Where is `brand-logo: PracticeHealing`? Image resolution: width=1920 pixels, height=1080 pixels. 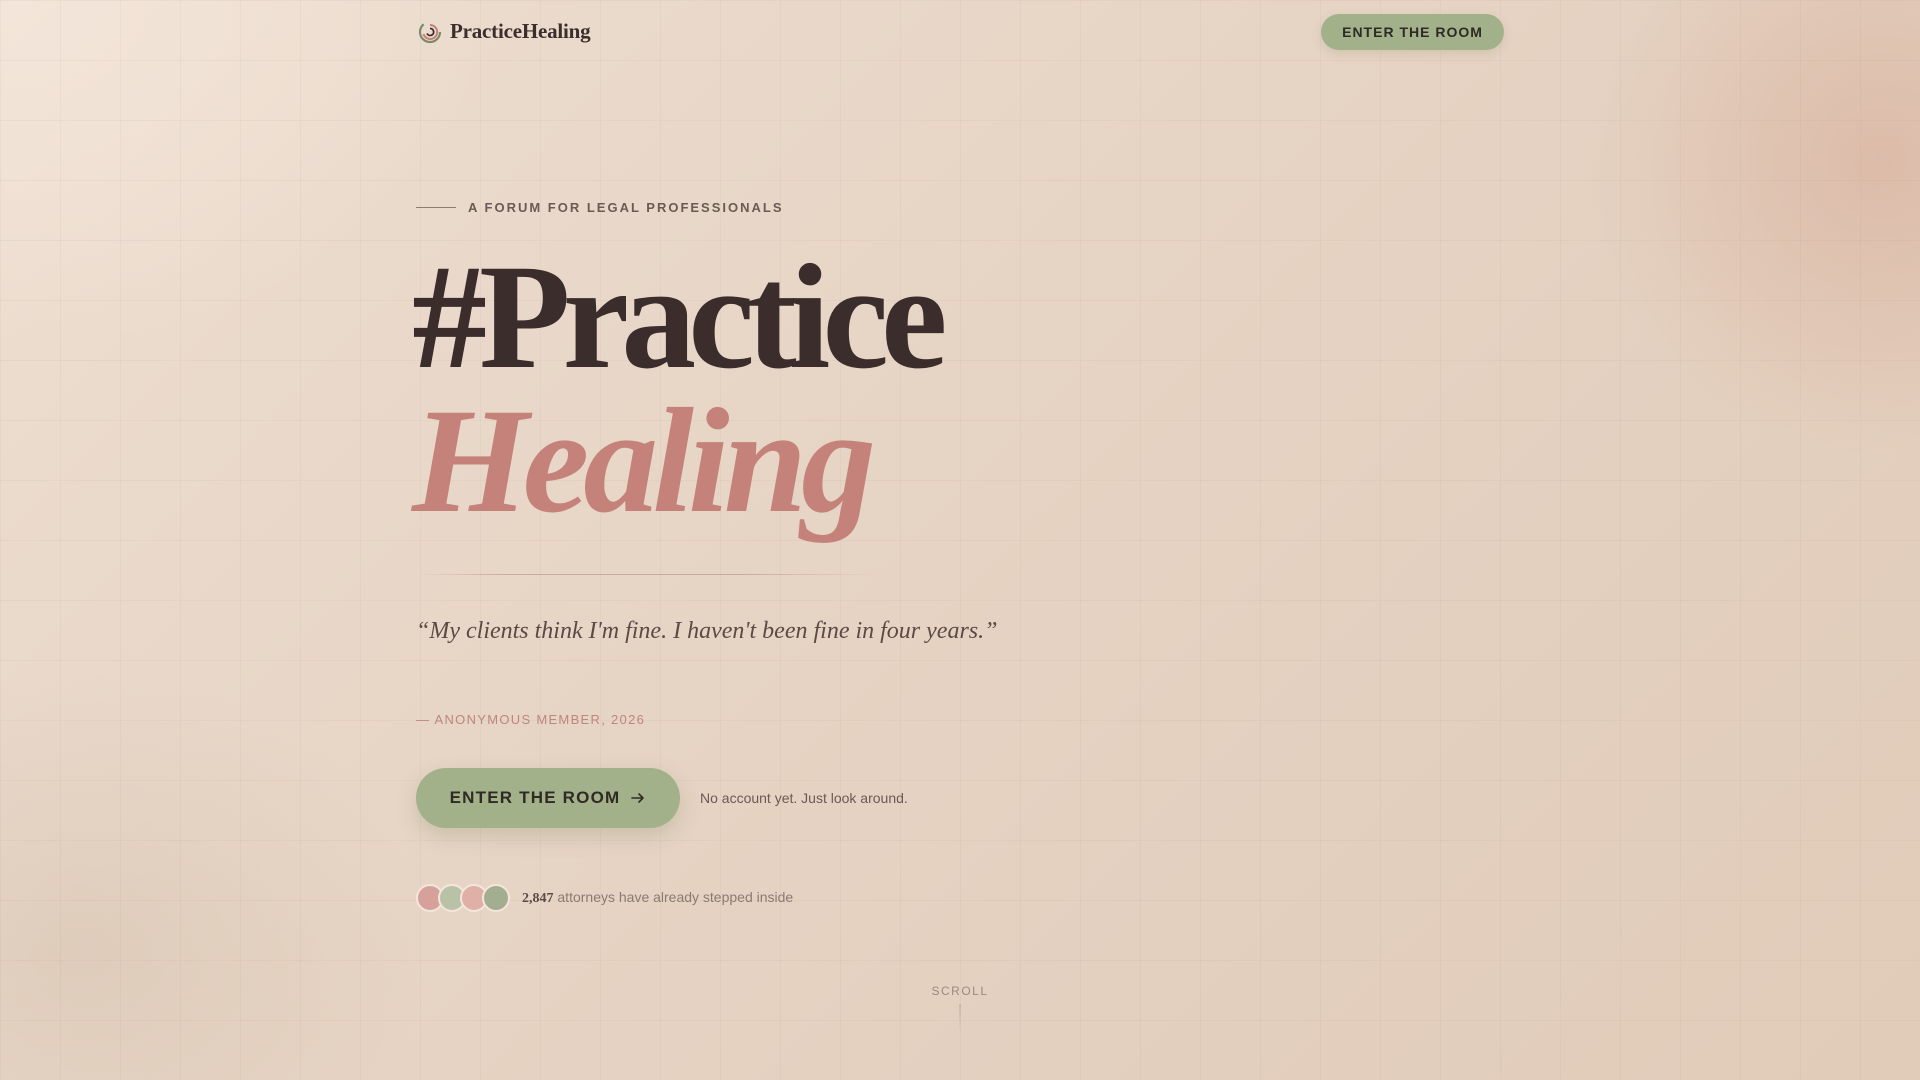 brand-logo: PracticeHealing is located at coordinates (504, 31).